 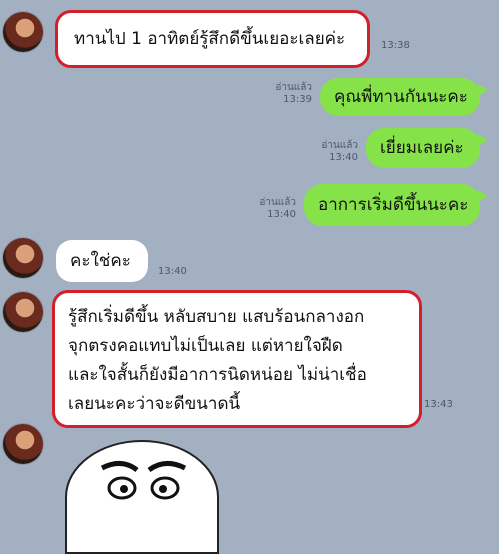 I want to click on message-line: จุกตรงคอแทบไม่เป็นเลย แต่หายใจฝืด, so click(x=205, y=346).